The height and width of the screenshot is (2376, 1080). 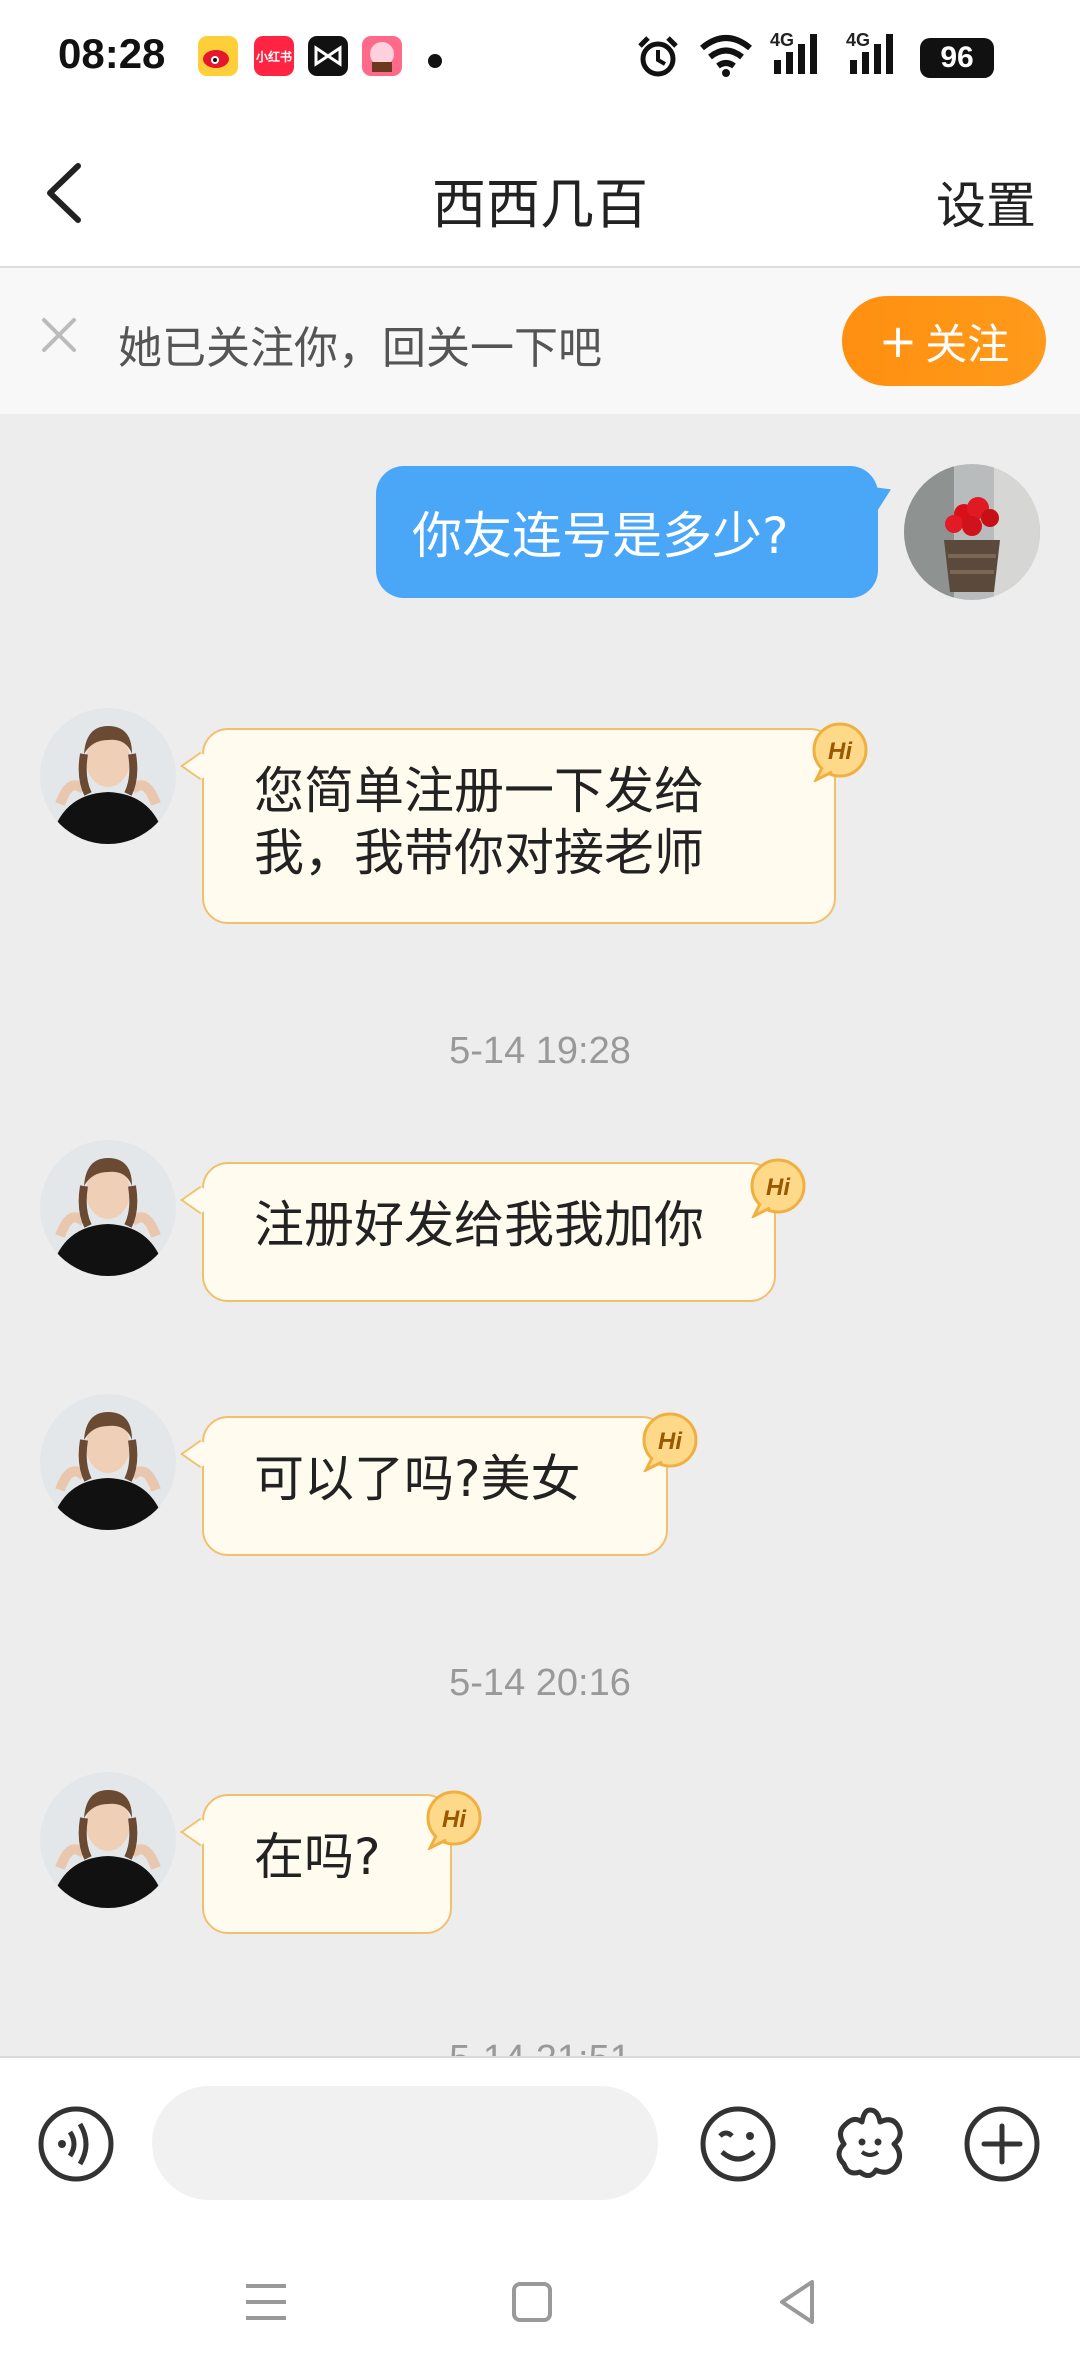 What do you see at coordinates (800, 56) in the screenshot?
I see `signal-icon-1: 4G` at bounding box center [800, 56].